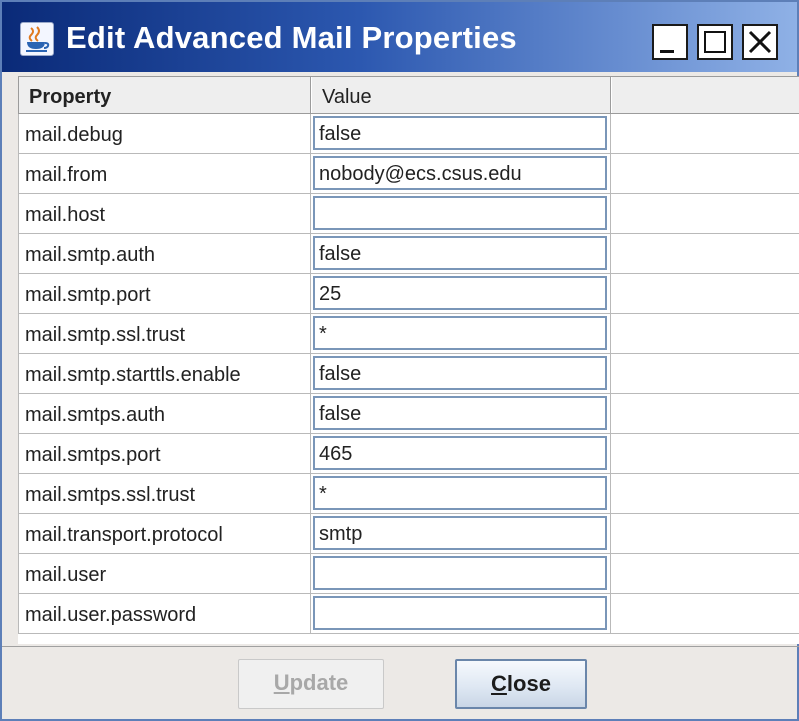 This screenshot has height=721, width=799. I want to click on value-cell: nobody@ecs.csus.edu, so click(461, 174).